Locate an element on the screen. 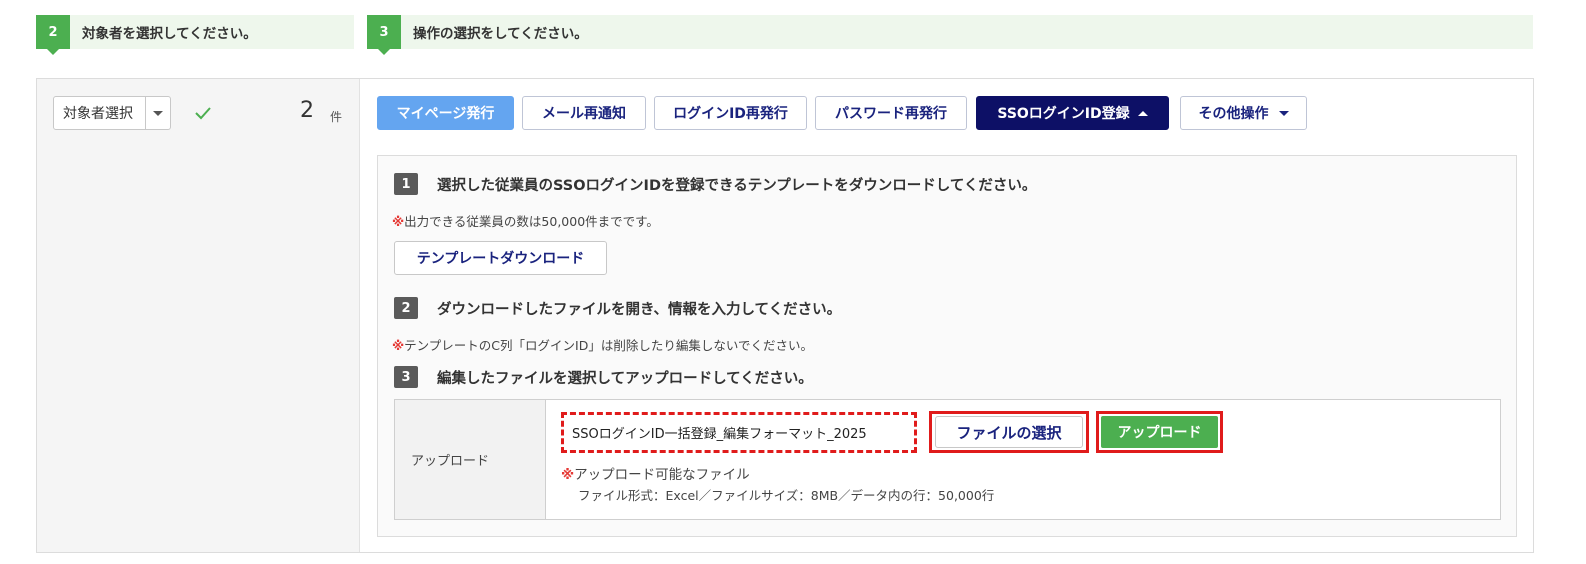  template-download-button: テンプレートダウンロード is located at coordinates (500, 258).